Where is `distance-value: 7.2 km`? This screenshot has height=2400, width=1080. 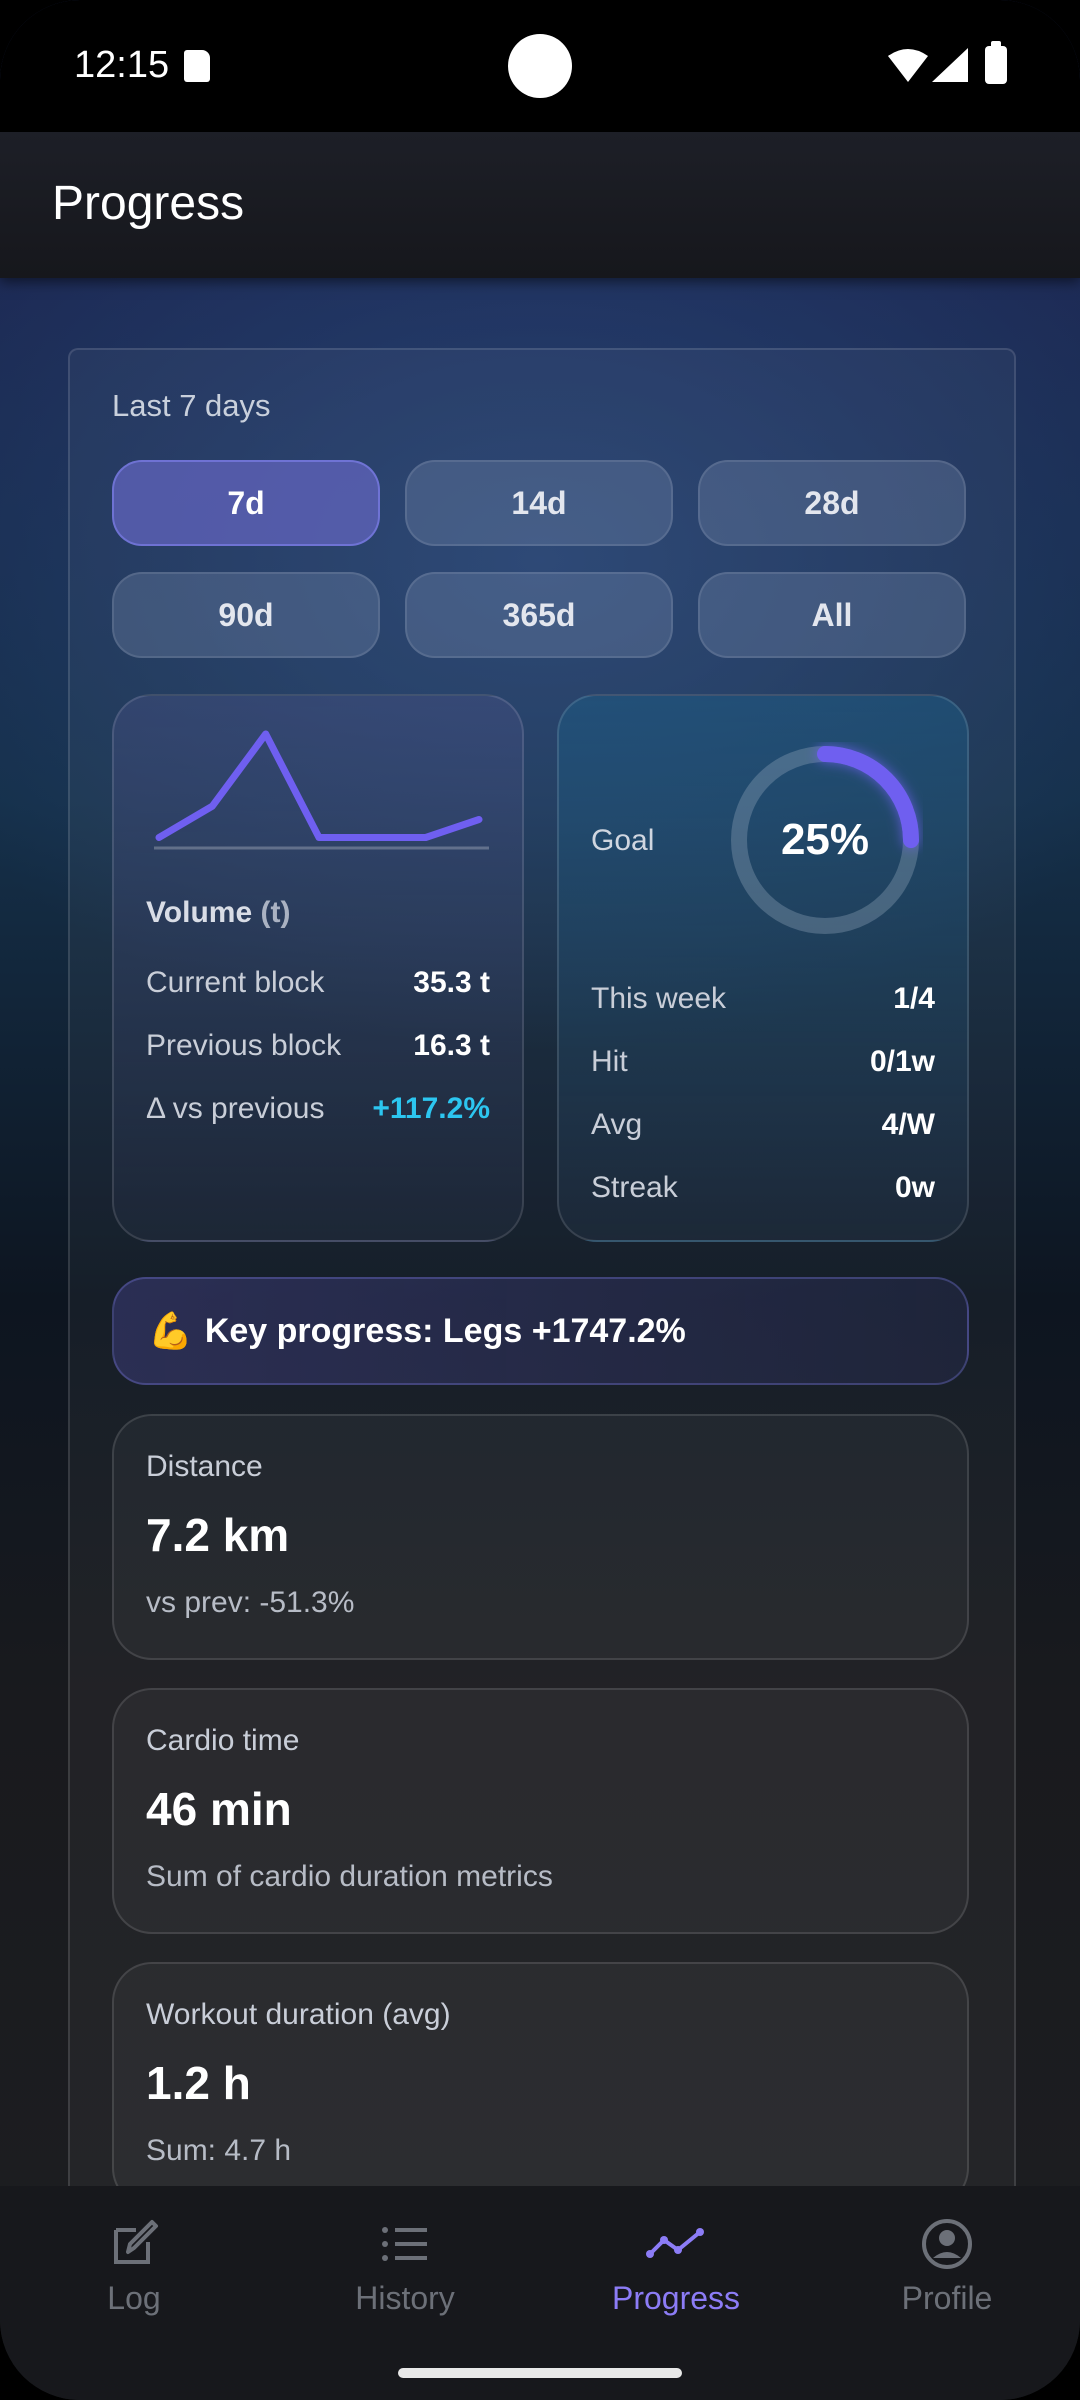
distance-value: 7.2 km is located at coordinates (218, 1535).